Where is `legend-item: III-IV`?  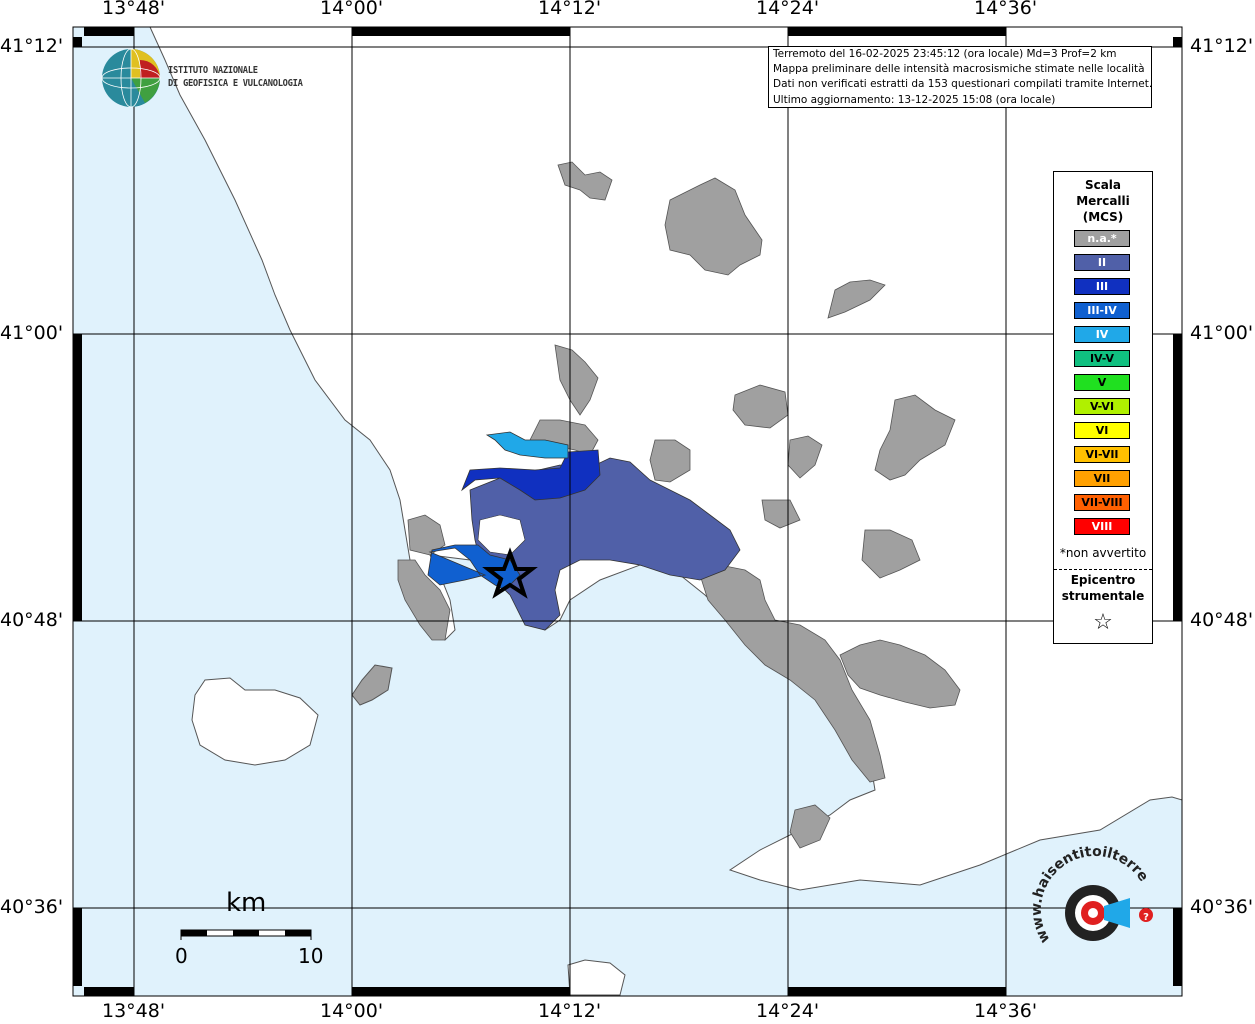 legend-item: III-IV is located at coordinates (1102, 310).